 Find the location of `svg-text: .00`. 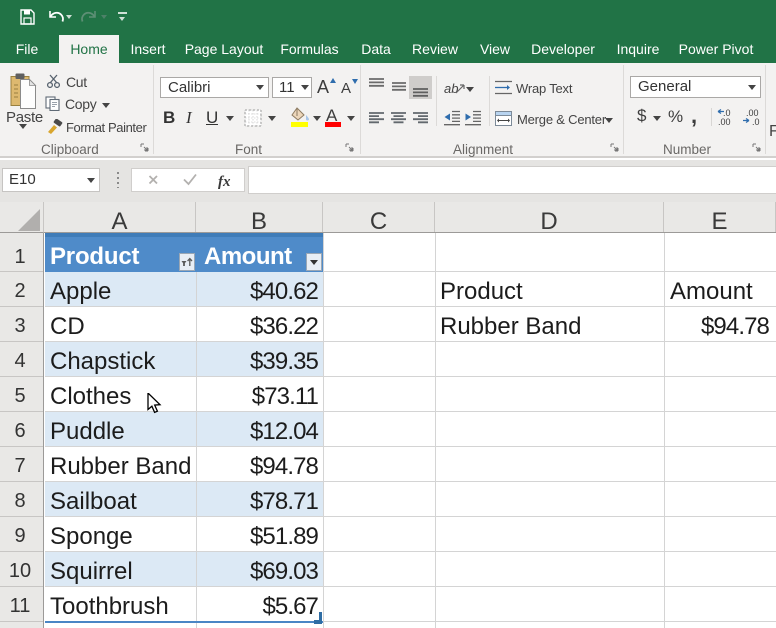

svg-text: .00 is located at coordinates (724, 121).